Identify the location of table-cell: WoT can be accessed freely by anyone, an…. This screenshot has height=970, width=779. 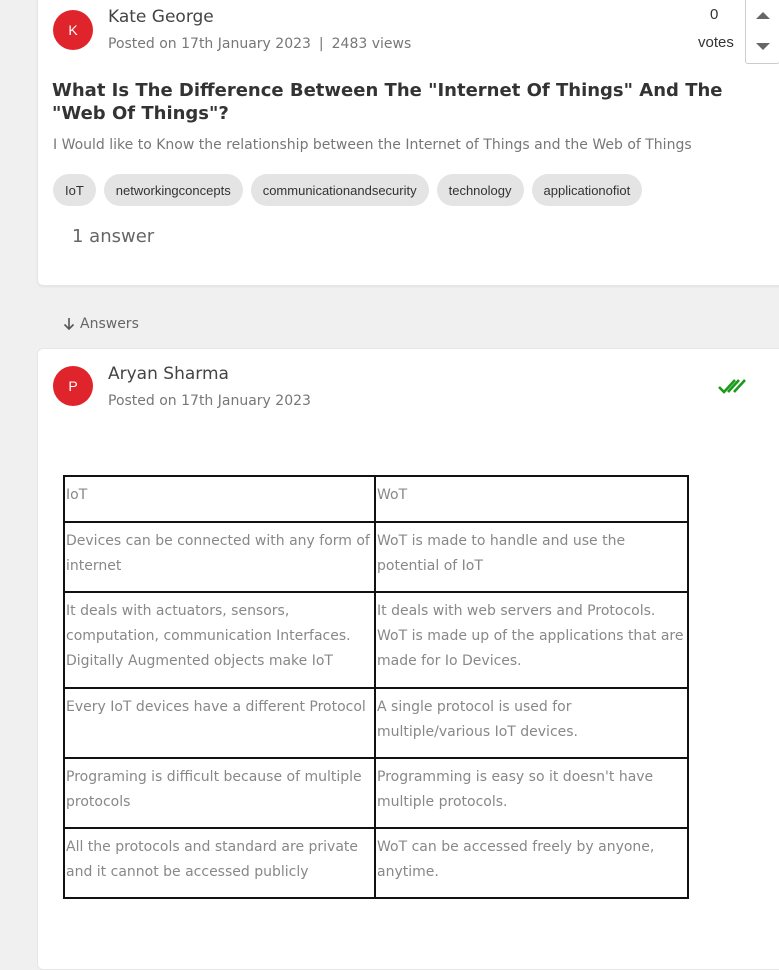
(531, 863).